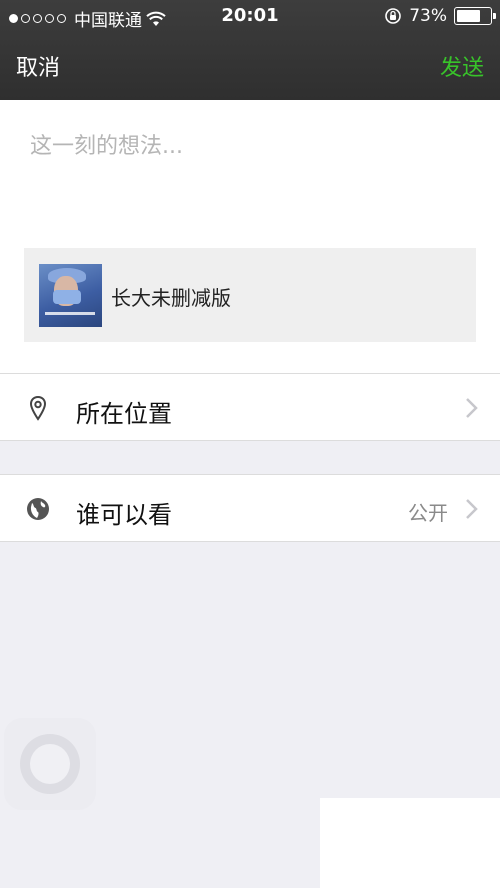 The height and width of the screenshot is (888, 500). I want to click on location-pin-icon, so click(38, 408).